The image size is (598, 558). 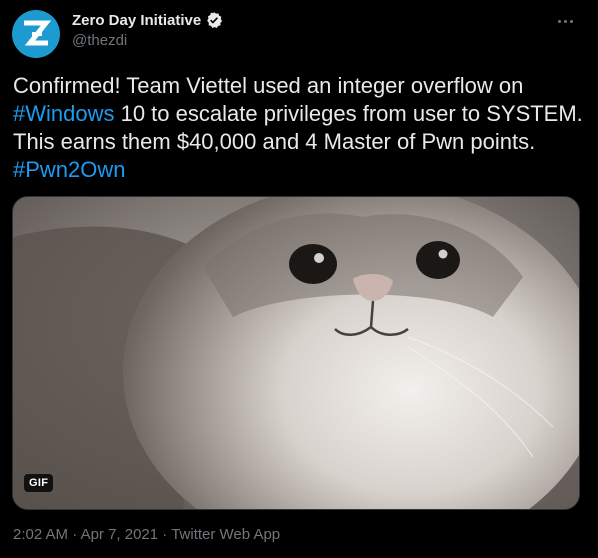 I want to click on tweet-date-link: Apr 7, 2021, so click(x=120, y=534).